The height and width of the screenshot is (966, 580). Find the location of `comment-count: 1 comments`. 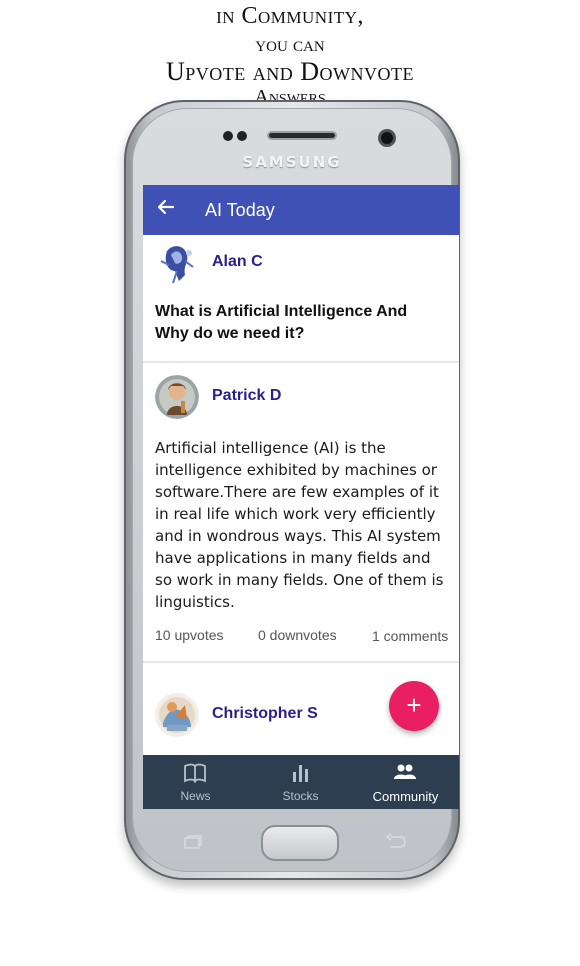

comment-count: 1 comments is located at coordinates (412, 636).